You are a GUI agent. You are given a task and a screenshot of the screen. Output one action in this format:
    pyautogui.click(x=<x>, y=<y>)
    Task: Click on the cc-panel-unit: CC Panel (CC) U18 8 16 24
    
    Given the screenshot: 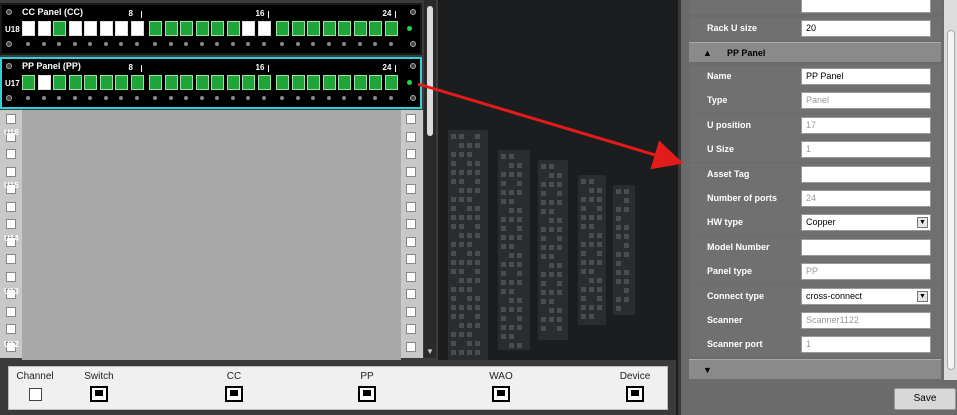 What is the action you would take?
    pyautogui.click(x=211, y=29)
    